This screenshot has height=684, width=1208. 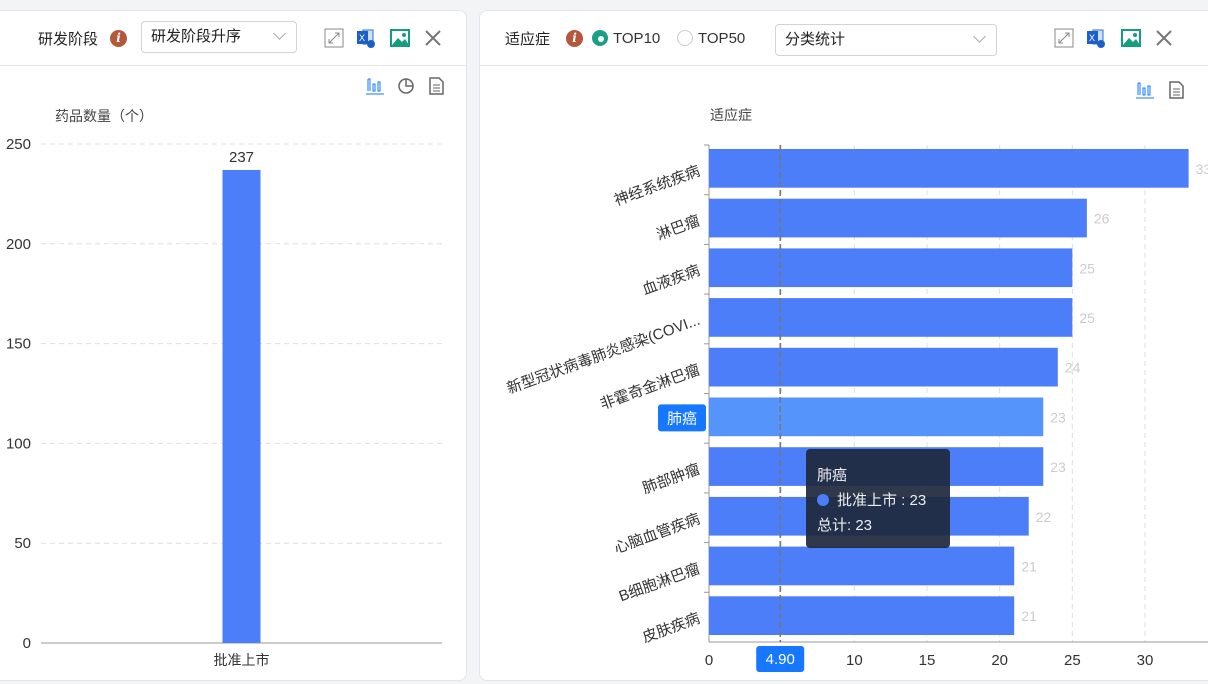 I want to click on y-tick-label: 血液疾病, so click(x=671, y=280).